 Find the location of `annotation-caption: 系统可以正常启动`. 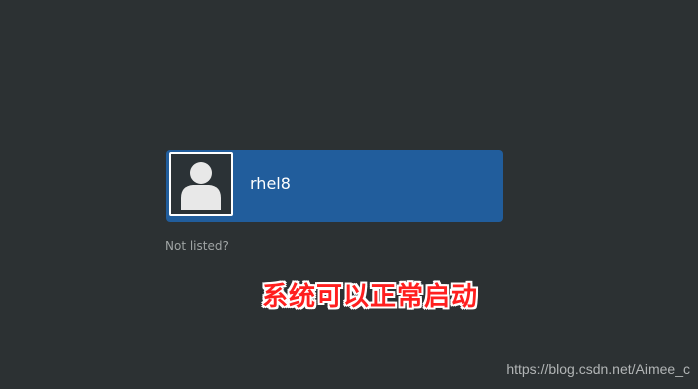

annotation-caption: 系统可以正常启动 is located at coordinates (370, 297).